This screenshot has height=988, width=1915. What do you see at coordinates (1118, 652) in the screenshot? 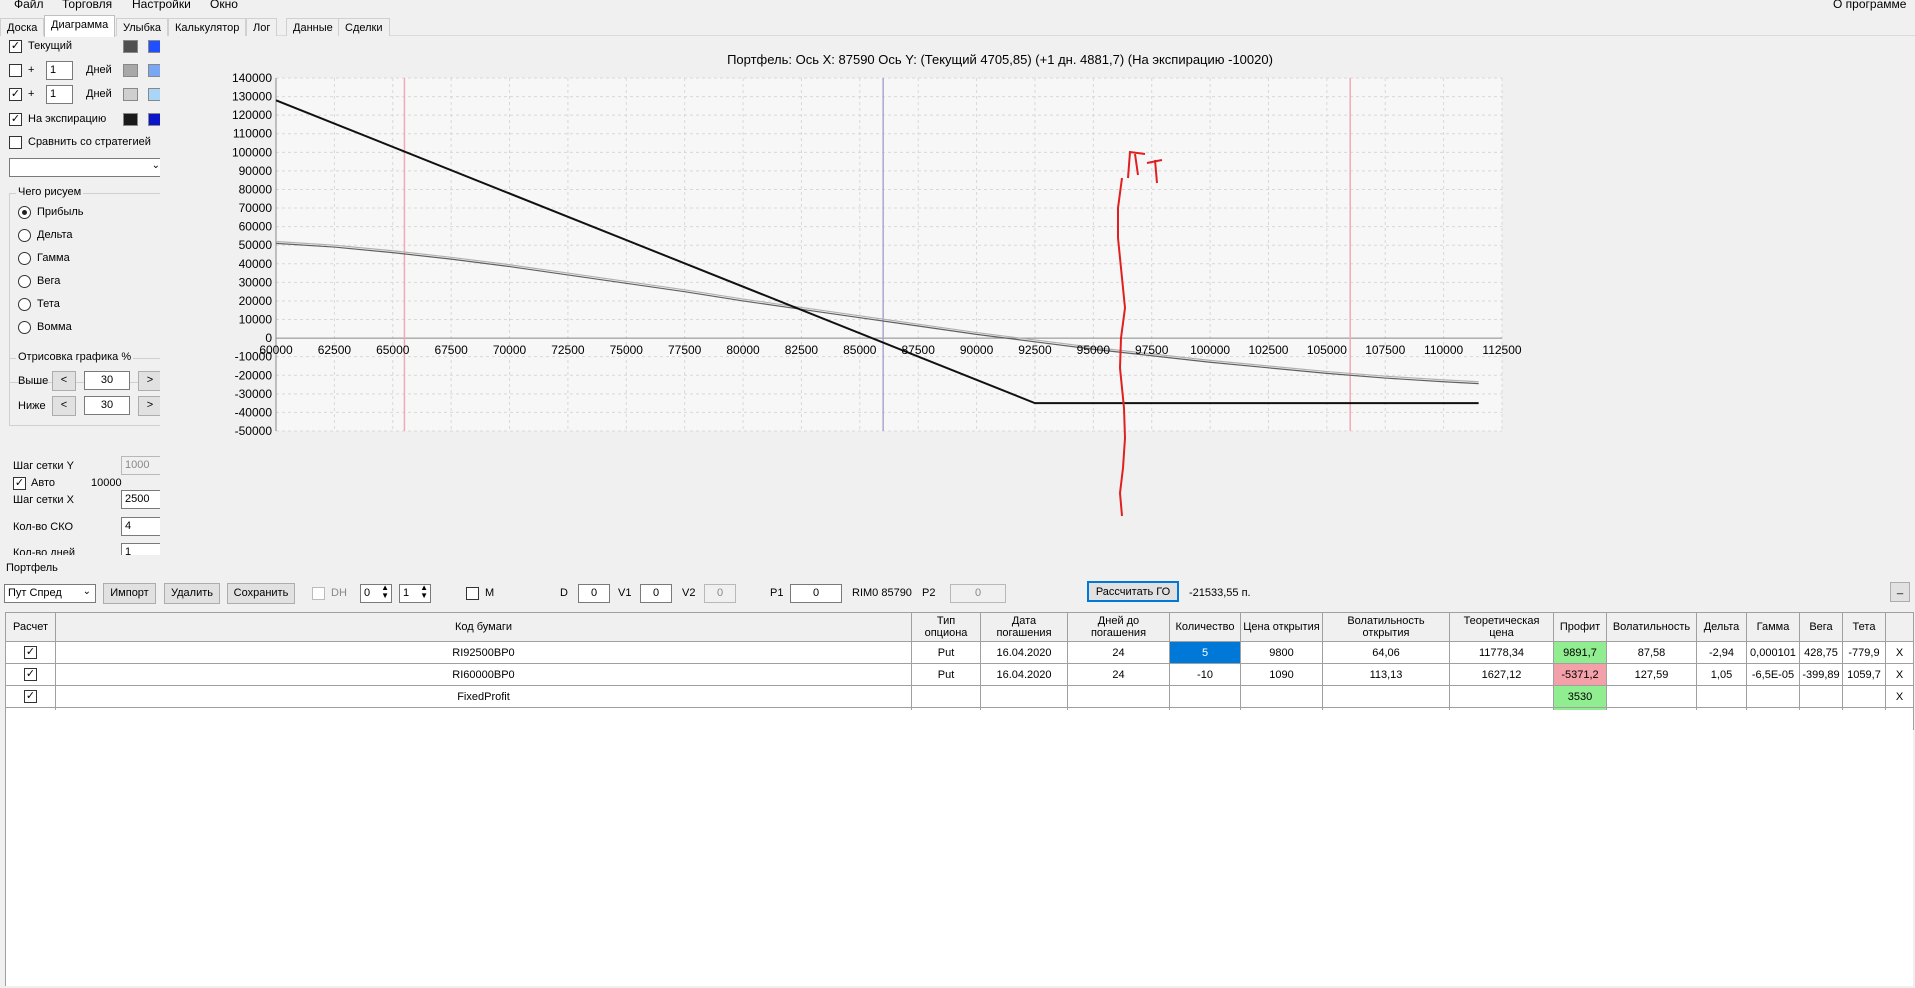
I see `table-cell: 24` at bounding box center [1118, 652].